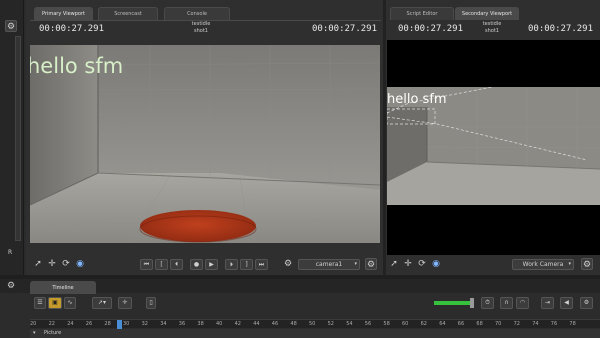 This screenshot has height=338, width=600. I want to click on ruler-tick-label: 20, so click(33, 324).